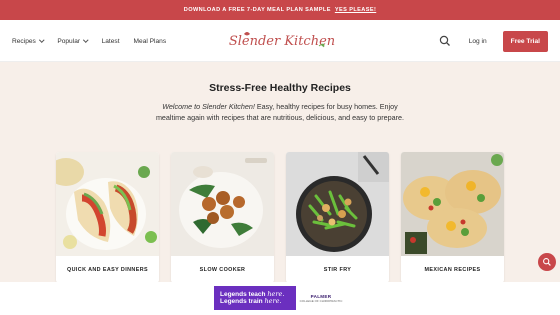 This screenshot has width=560, height=315. I want to click on card-label: MEXICAN RECIPES, so click(452, 269).